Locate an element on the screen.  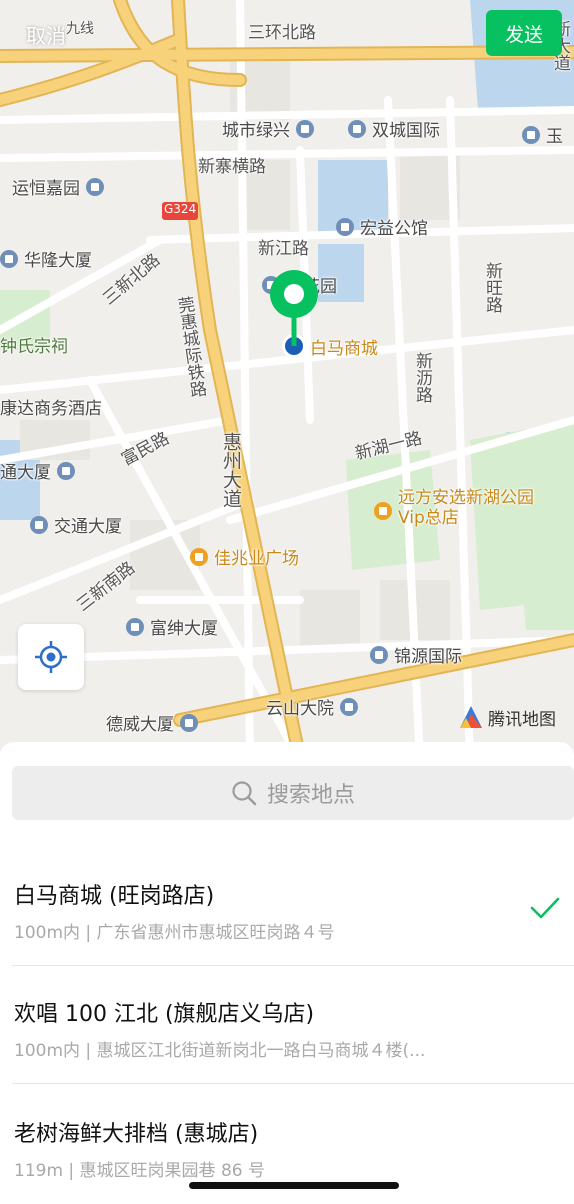
cancel-button: 取消 is located at coordinates (46, 34).